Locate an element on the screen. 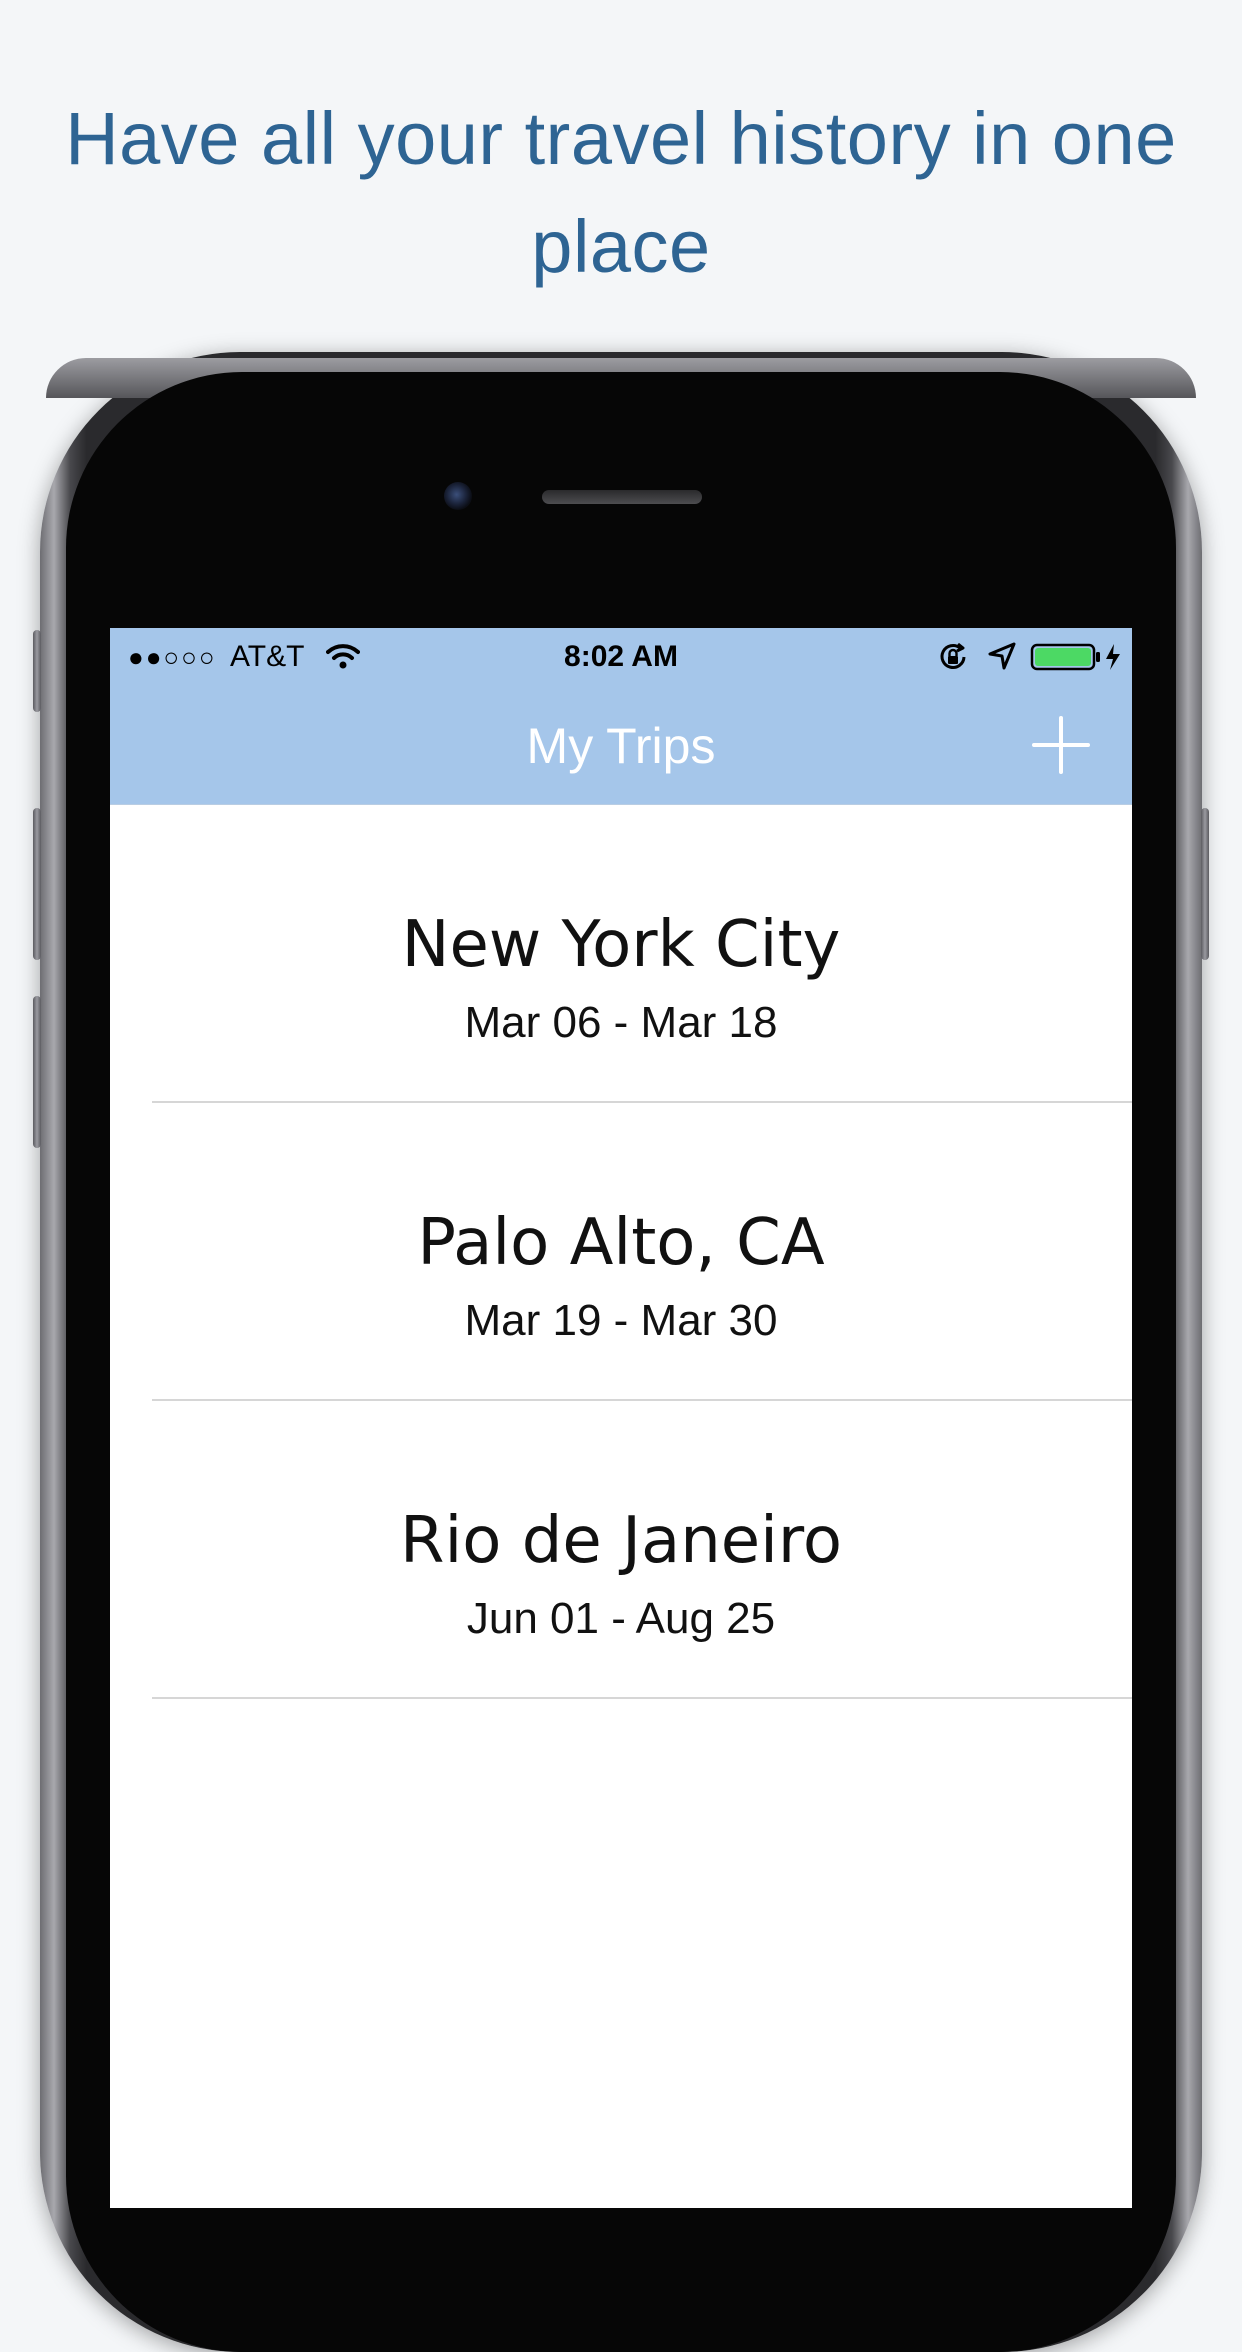 This screenshot has width=1242, height=2352. trip-city: Palo Alto, CA is located at coordinates (621, 1243).